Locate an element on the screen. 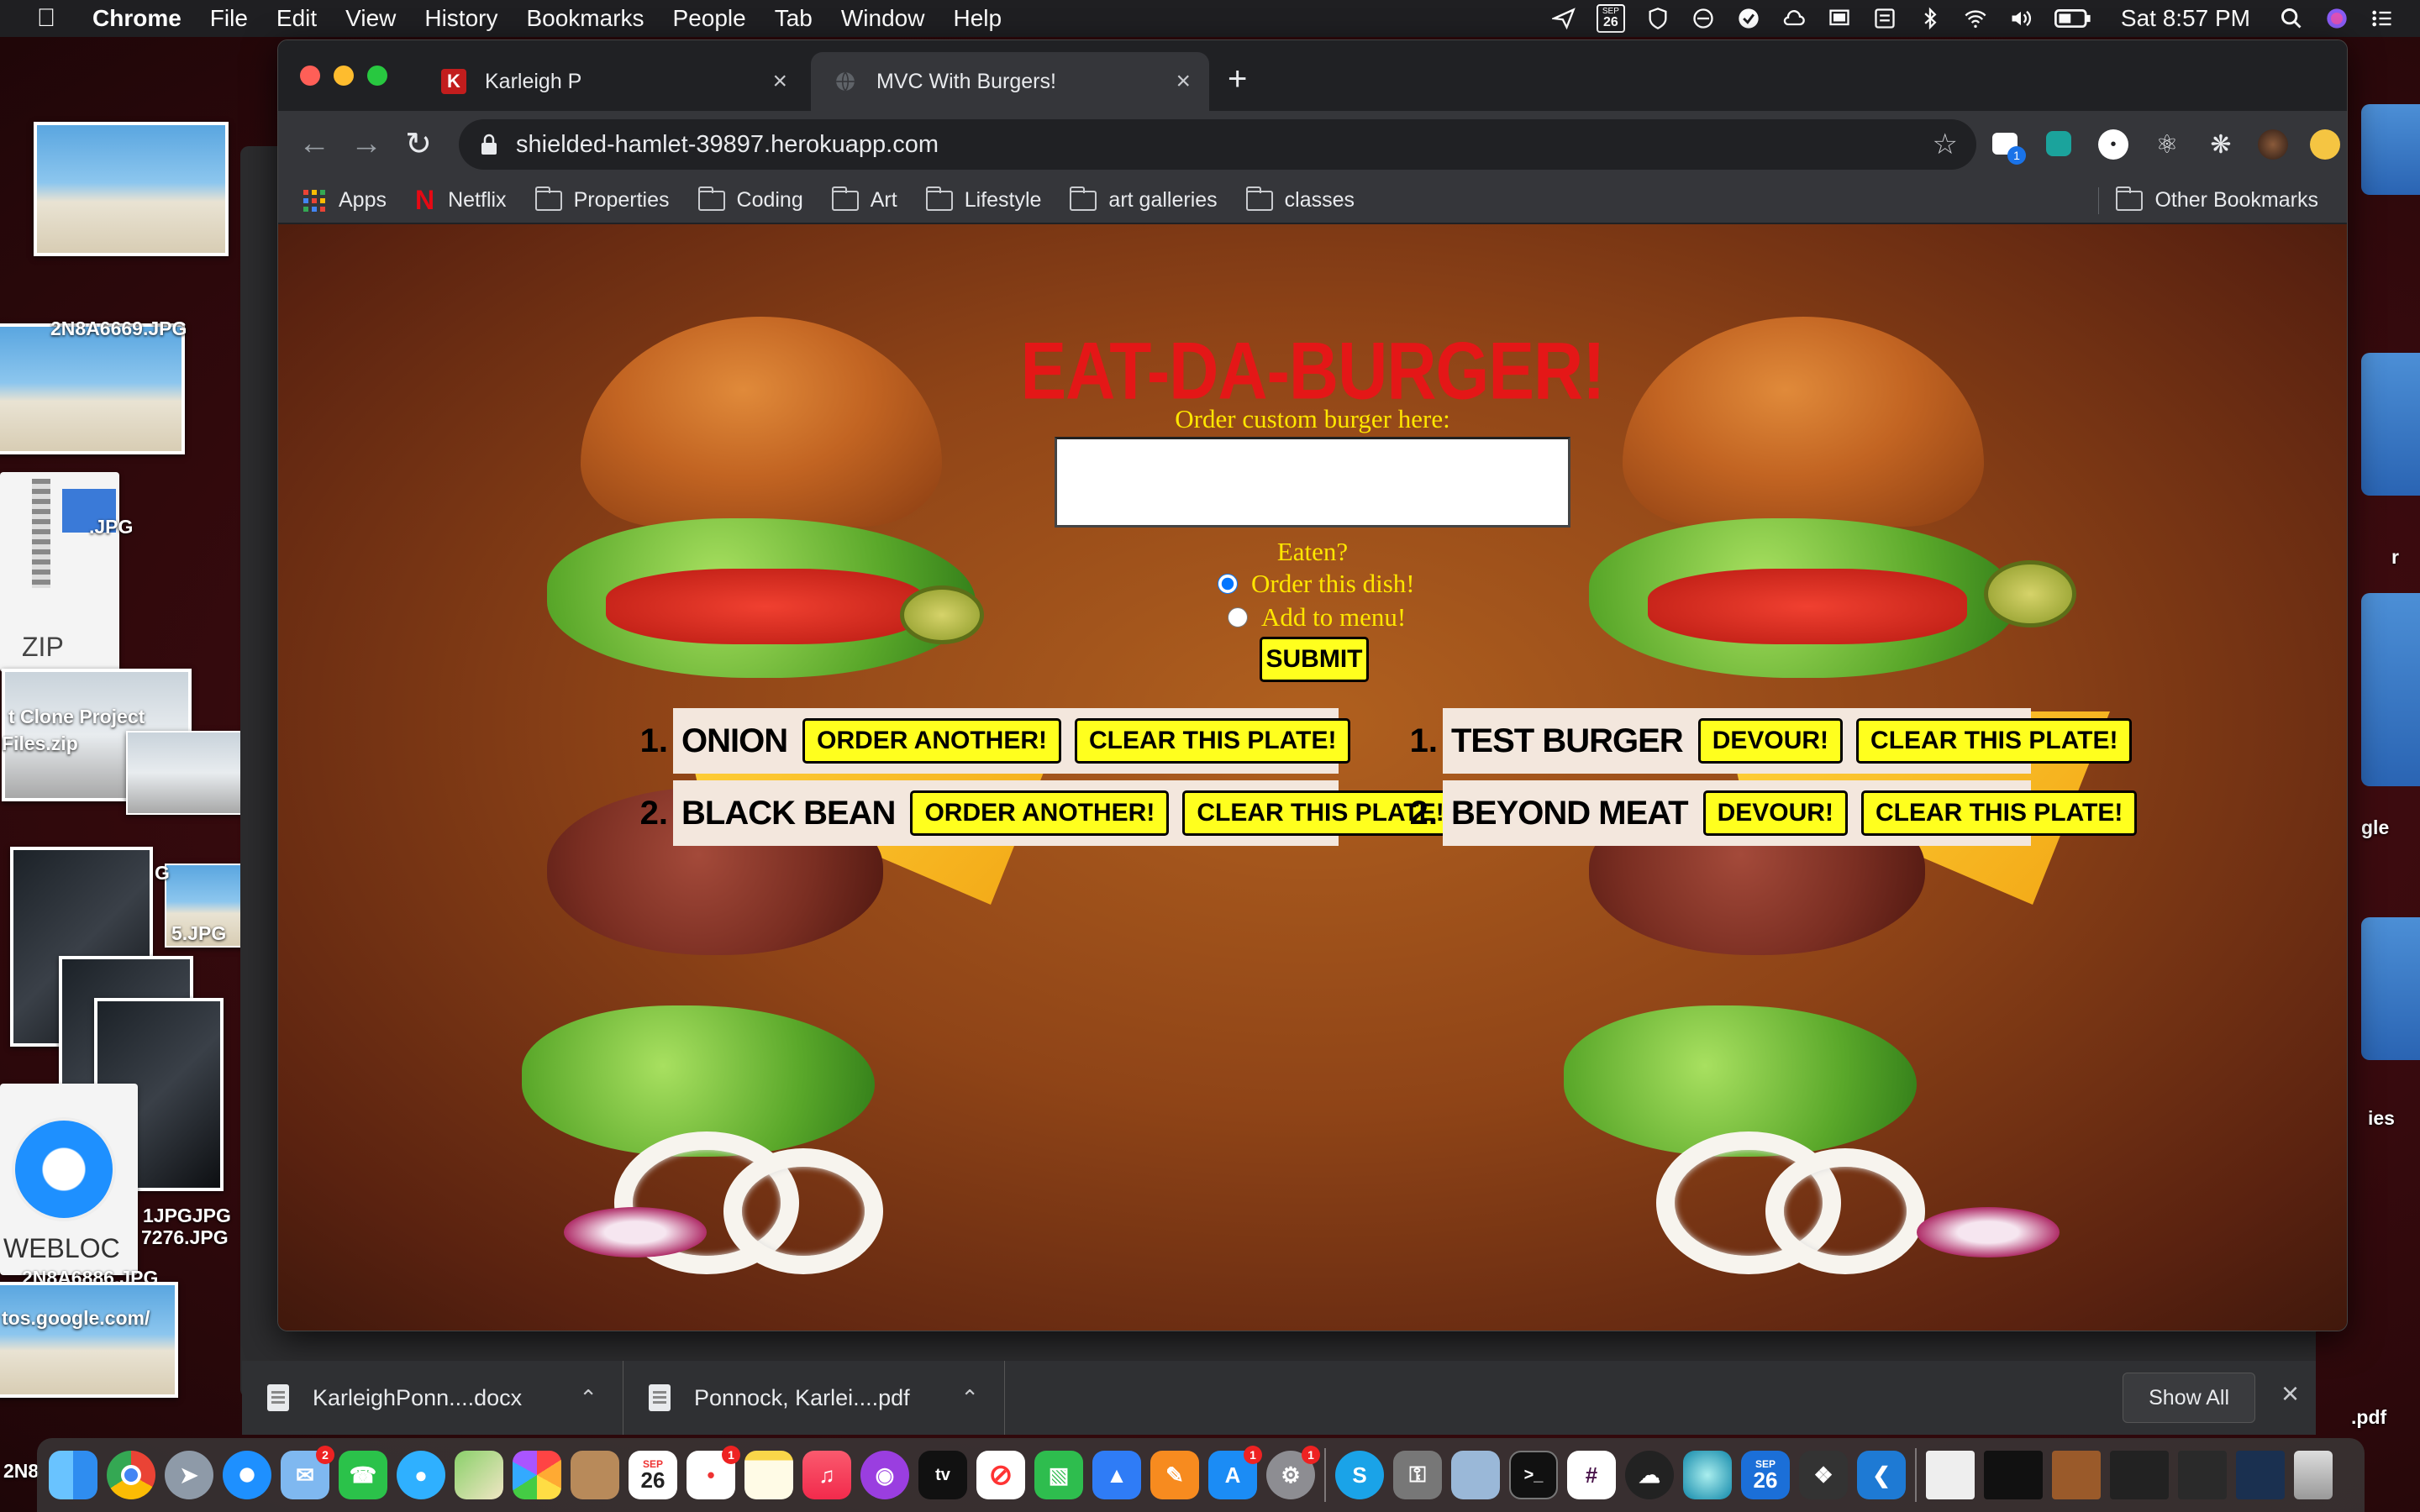 The image size is (2420, 1512). submit-button: SUBMIT is located at coordinates (1315, 659).